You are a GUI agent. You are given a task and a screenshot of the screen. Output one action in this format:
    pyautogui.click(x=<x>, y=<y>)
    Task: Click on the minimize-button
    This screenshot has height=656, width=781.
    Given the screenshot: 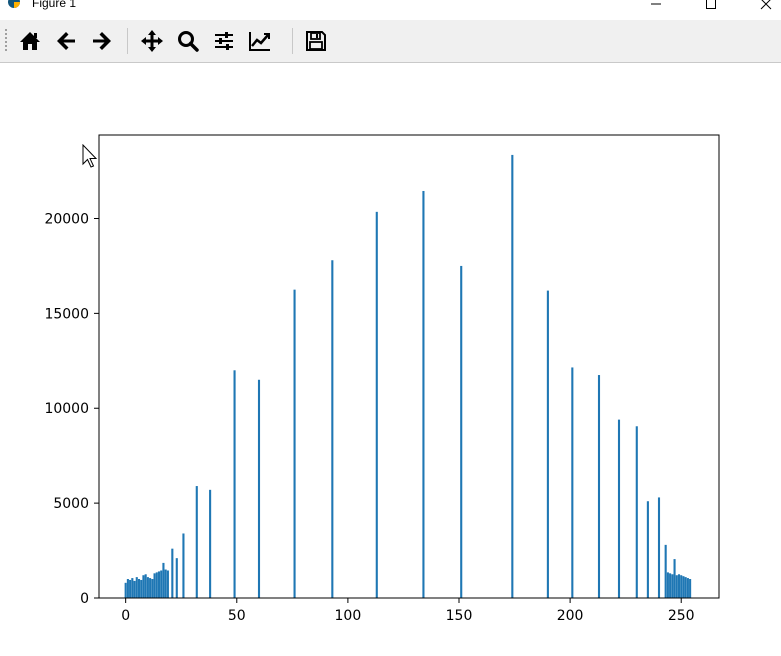 What is the action you would take?
    pyautogui.click(x=656, y=7)
    